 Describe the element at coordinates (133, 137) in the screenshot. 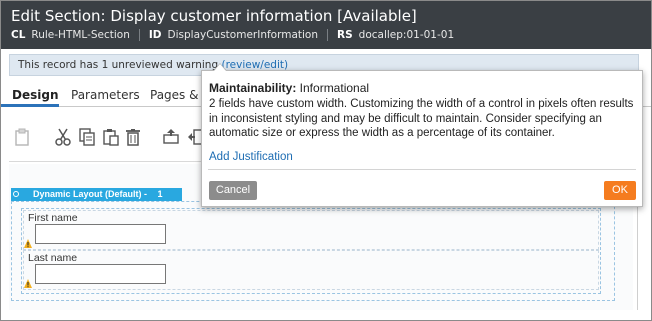

I see `delete-icon` at that location.